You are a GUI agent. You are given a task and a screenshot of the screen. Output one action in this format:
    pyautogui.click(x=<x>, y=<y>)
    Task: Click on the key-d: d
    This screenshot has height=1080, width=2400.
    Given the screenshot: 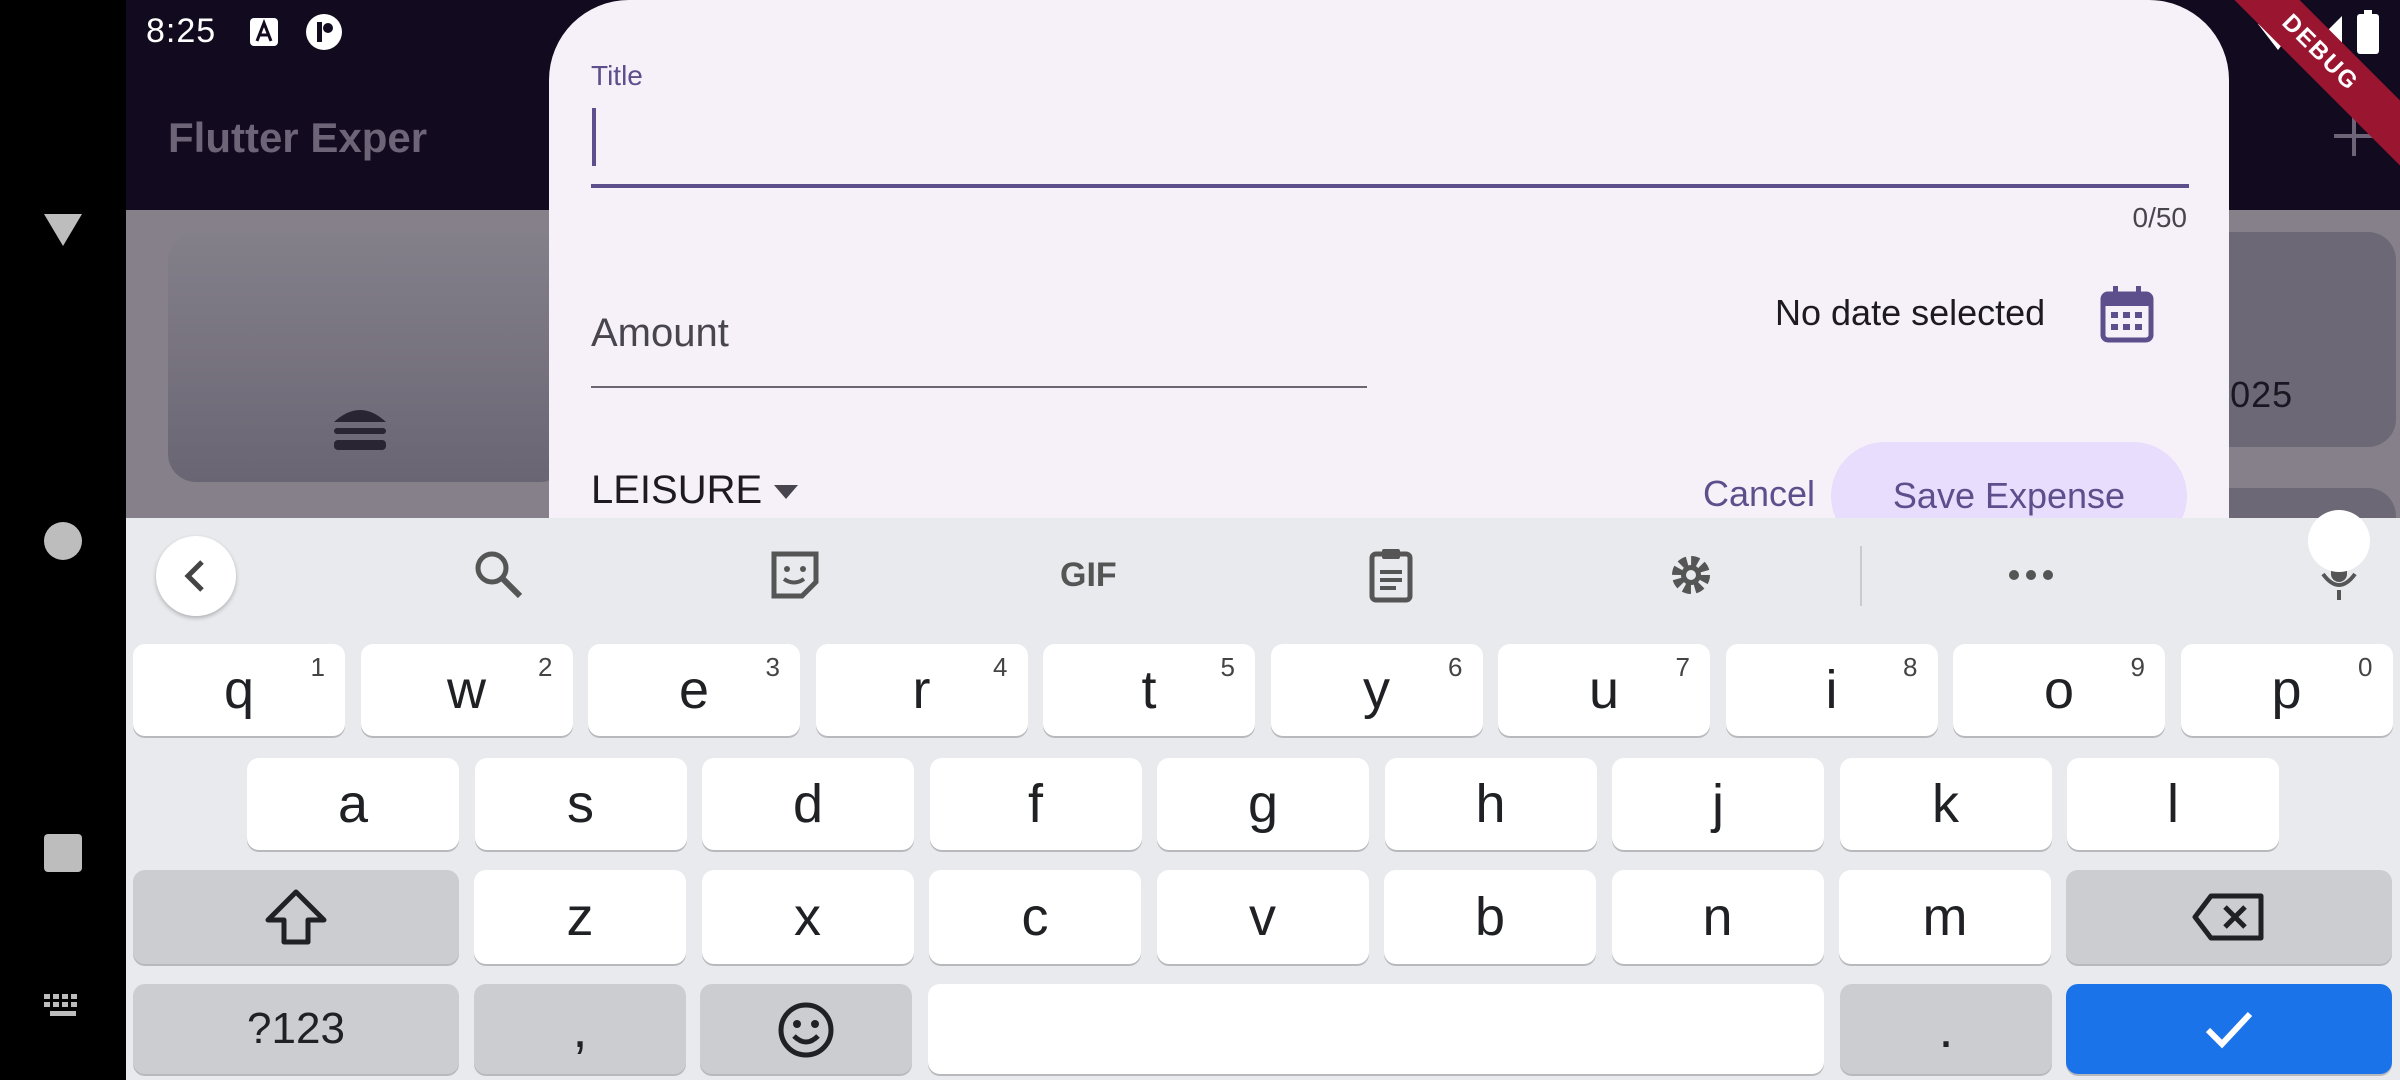 What is the action you would take?
    pyautogui.click(x=808, y=804)
    